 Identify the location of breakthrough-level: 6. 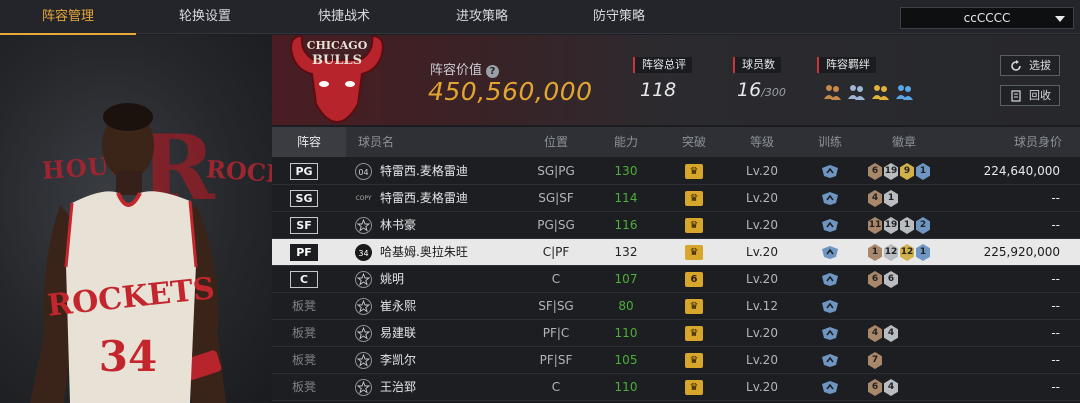
(694, 279).